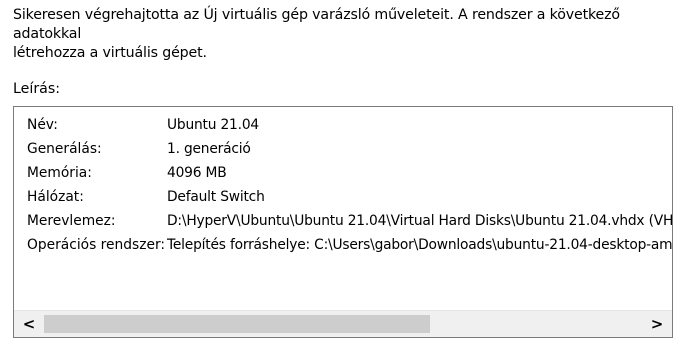 This screenshot has width=688, height=345. I want to click on description-label: Leírás:, so click(37, 89).